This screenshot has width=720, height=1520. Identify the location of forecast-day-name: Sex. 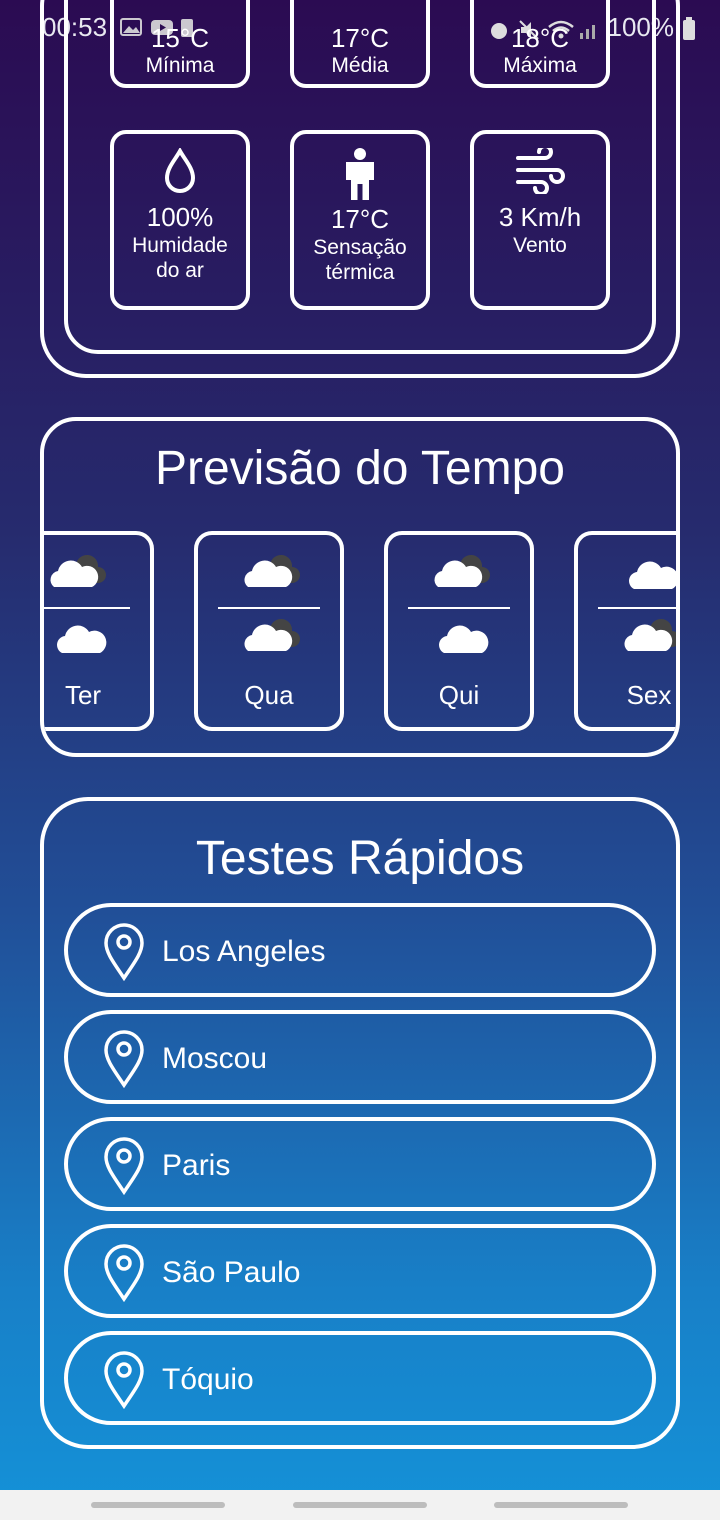
(649, 695).